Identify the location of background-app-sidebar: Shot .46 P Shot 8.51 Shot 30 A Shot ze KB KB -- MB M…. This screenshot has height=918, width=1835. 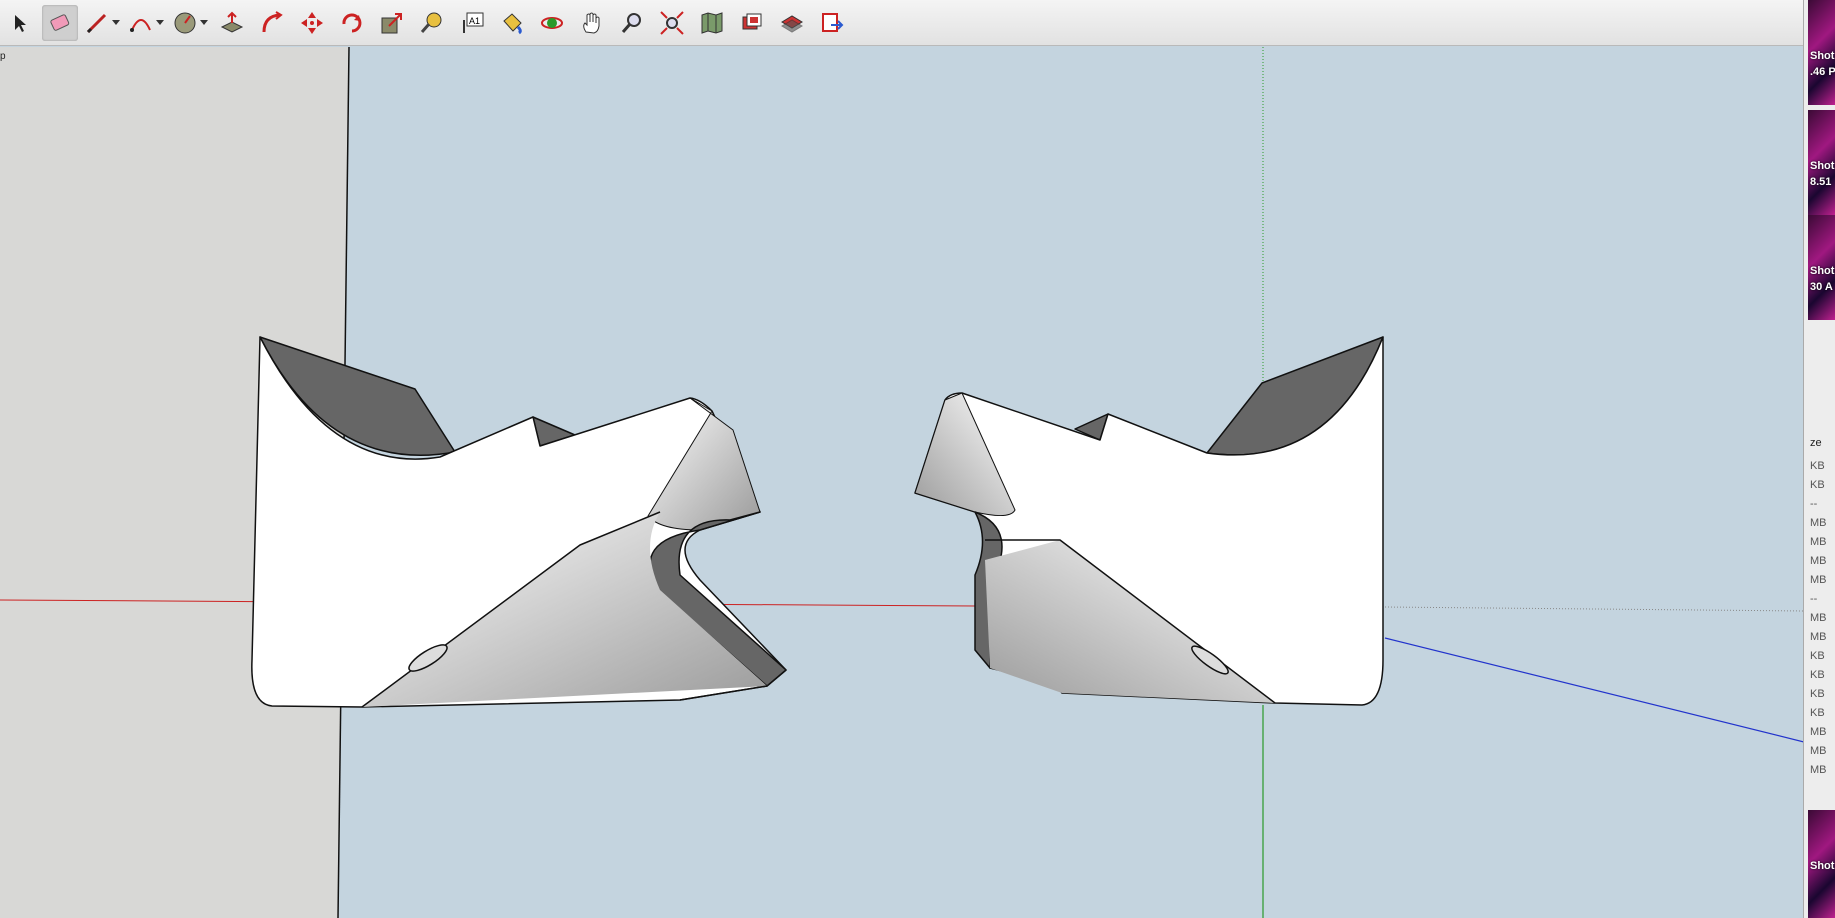
(1819, 459).